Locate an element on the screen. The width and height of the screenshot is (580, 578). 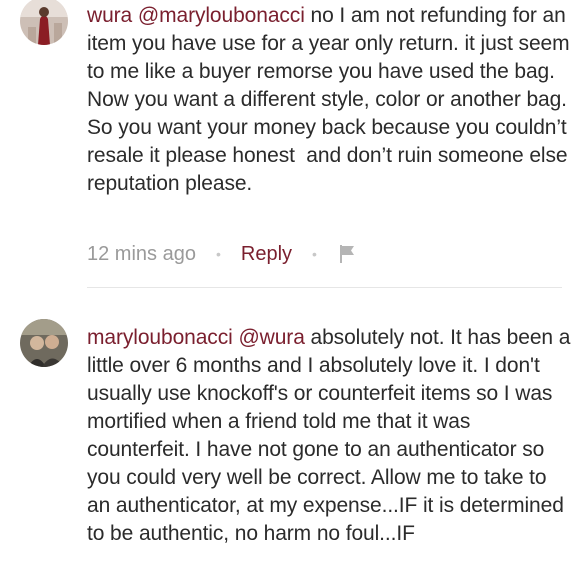
avatar is located at coordinates (44, 343).